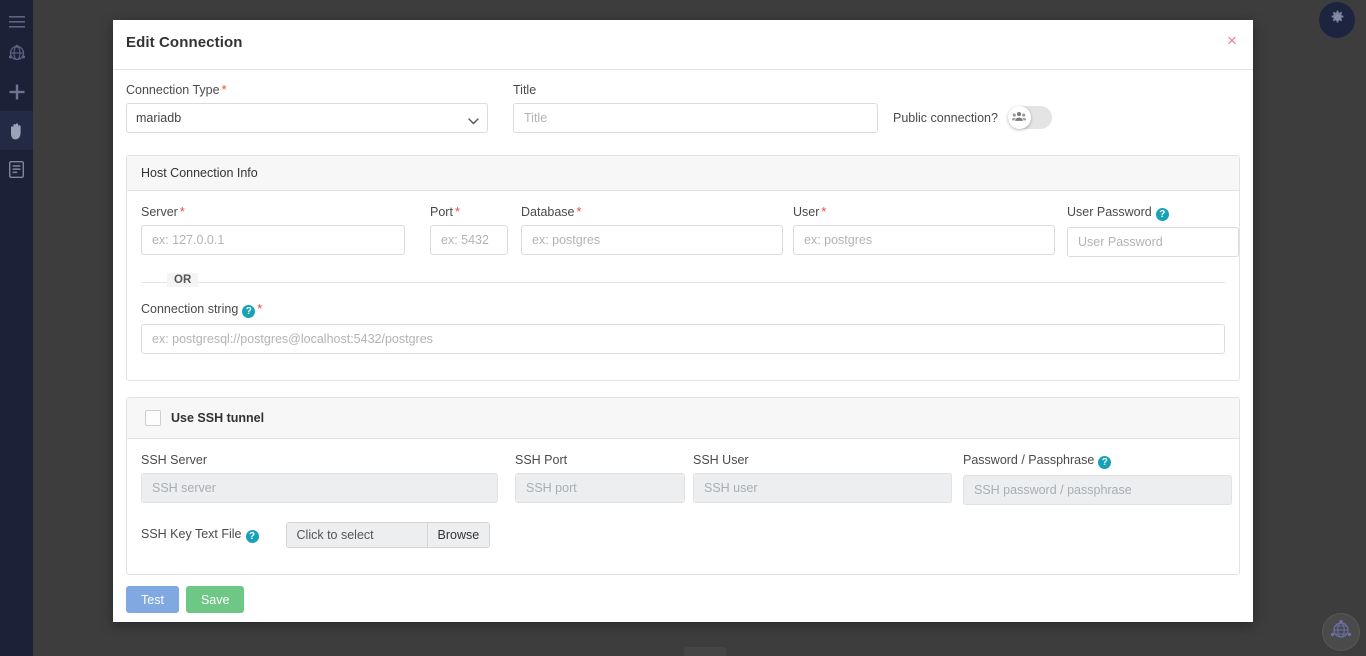 Image resolution: width=1366 pixels, height=656 pixels. What do you see at coordinates (469, 212) in the screenshot?
I see `port-label: Port *` at bounding box center [469, 212].